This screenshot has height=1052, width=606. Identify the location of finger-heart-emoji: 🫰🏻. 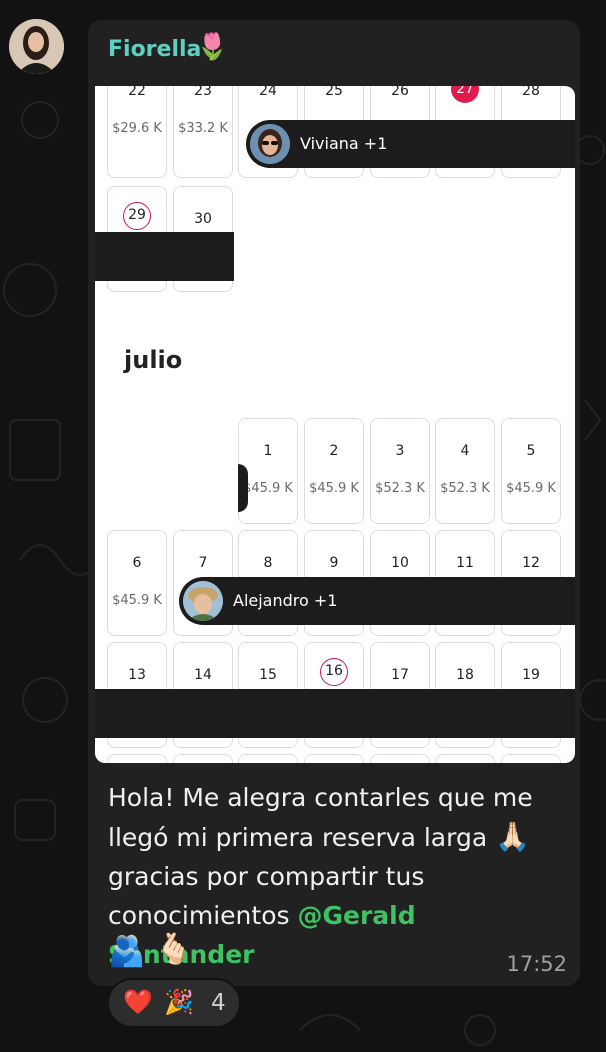
(174, 949).